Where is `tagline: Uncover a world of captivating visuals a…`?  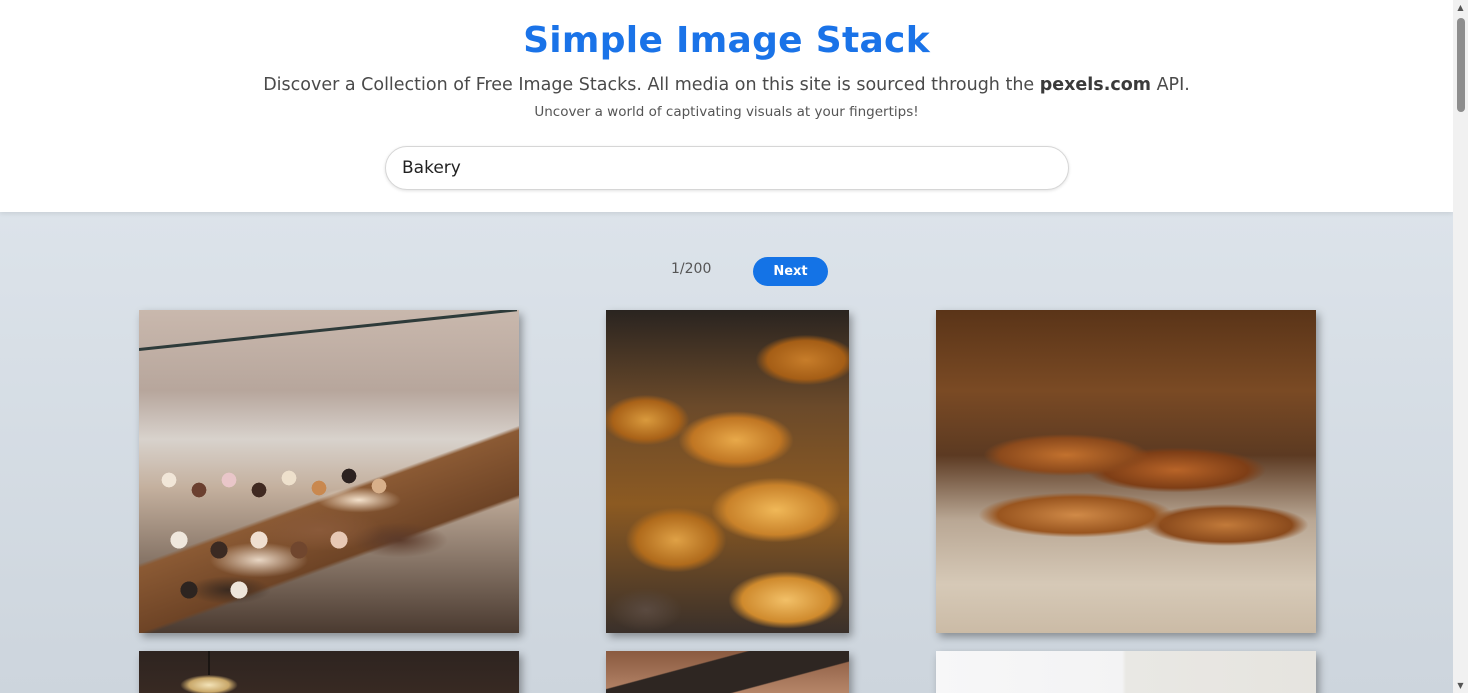
tagline: Uncover a world of captivating visuals a… is located at coordinates (726, 112).